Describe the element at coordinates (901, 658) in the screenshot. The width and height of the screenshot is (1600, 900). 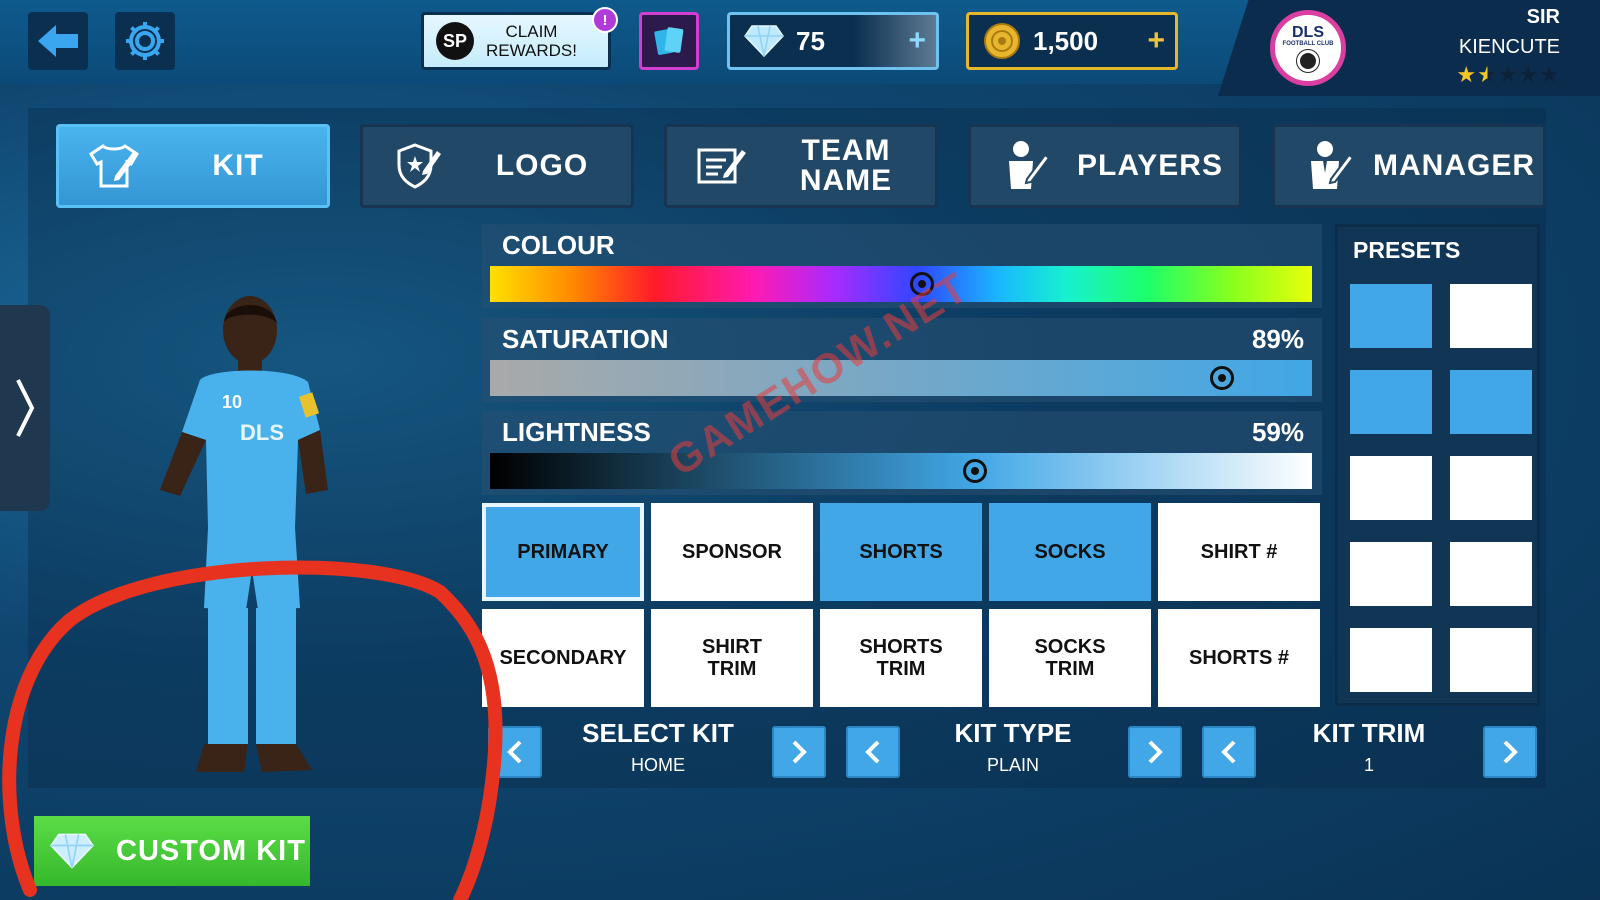
I see `kit-part-shorts-trim-button: SHORTS TRIM` at that location.